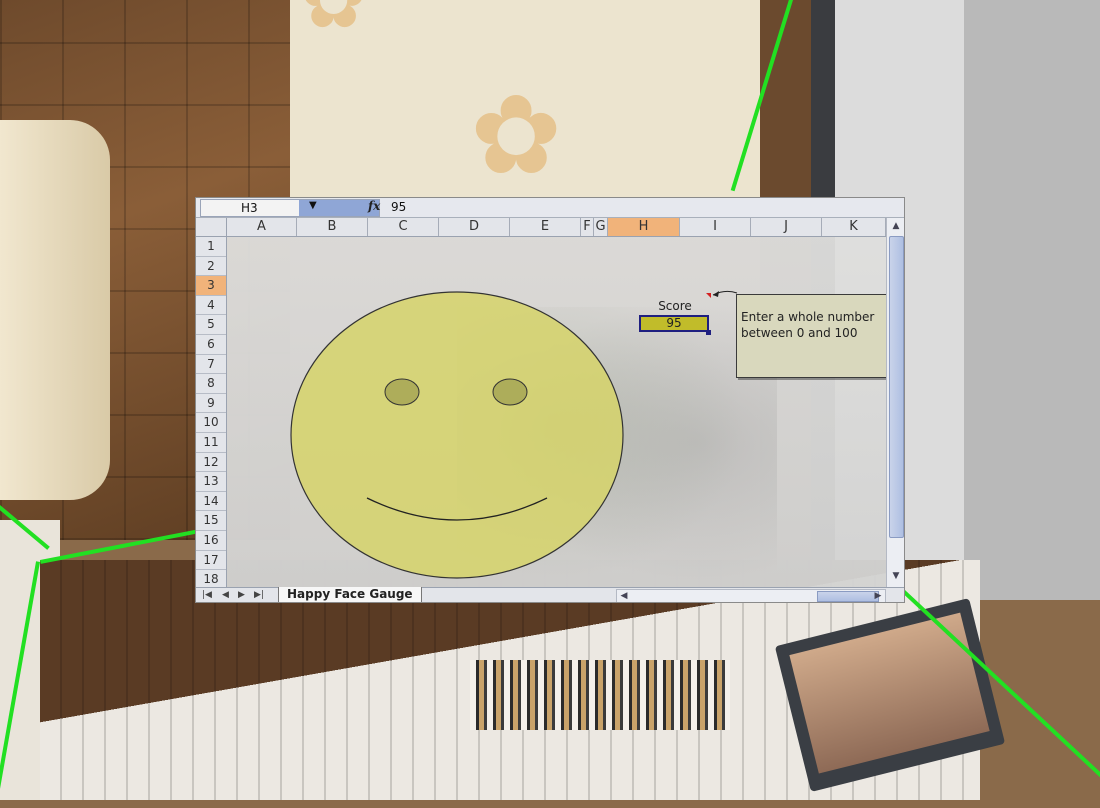 The image size is (1100, 808). I want to click on column-header-h: H, so click(644, 227).